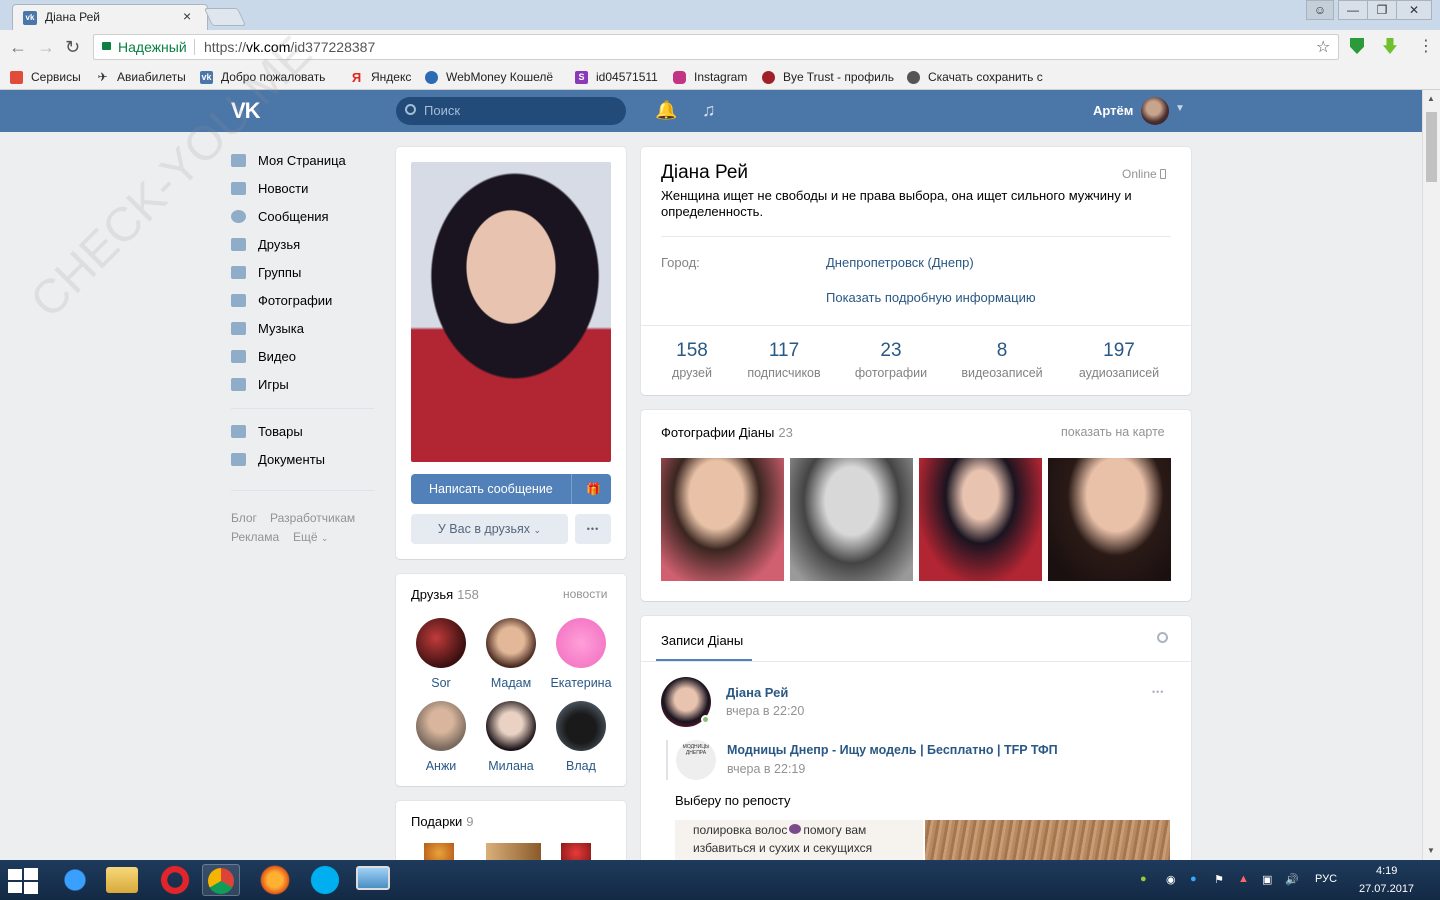 The width and height of the screenshot is (1440, 900). I want to click on minimize-button: —, so click(1353, 10).